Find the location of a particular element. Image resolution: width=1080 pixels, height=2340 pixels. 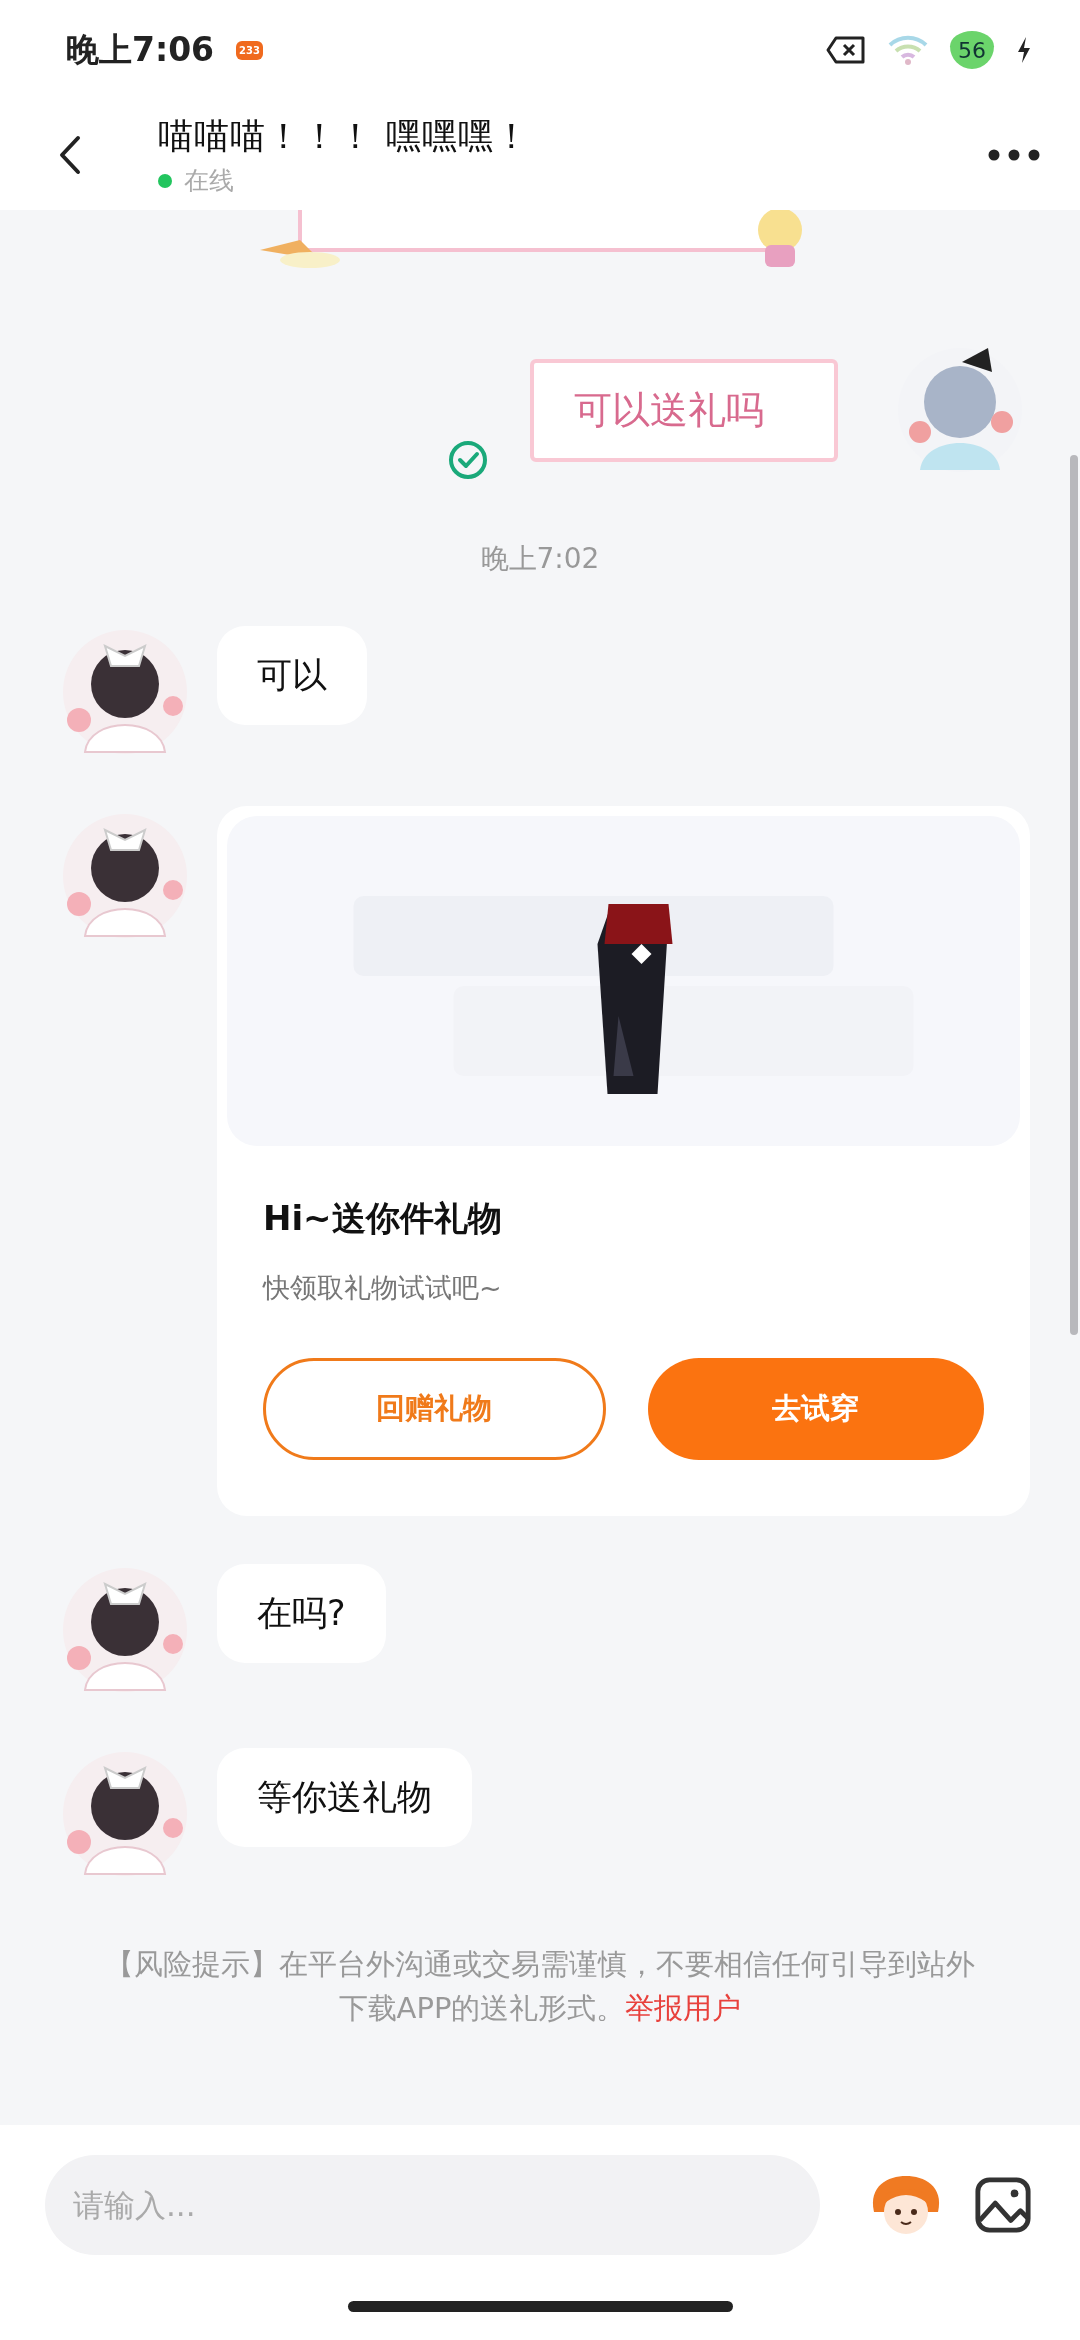

gift-subtitle: 快领取礼物试试吧~ is located at coordinates (383, 1288).